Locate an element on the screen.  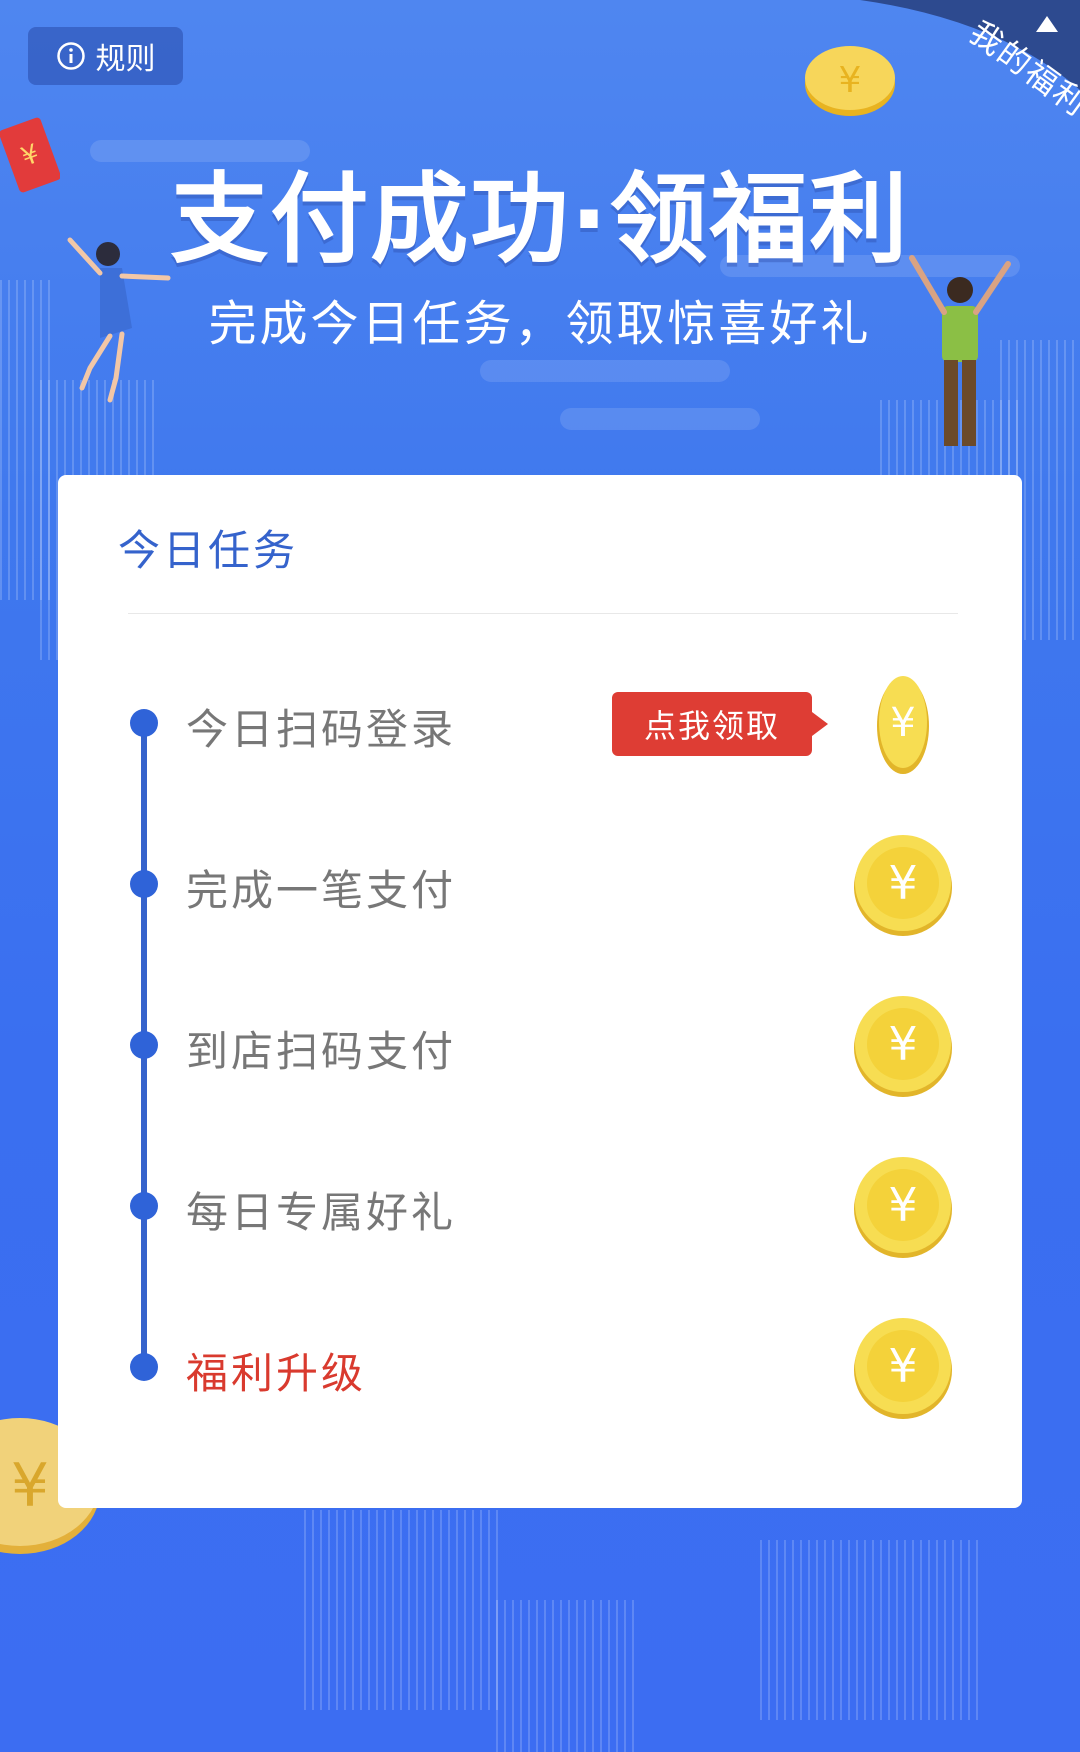
info-icon is located at coordinates (70, 56).